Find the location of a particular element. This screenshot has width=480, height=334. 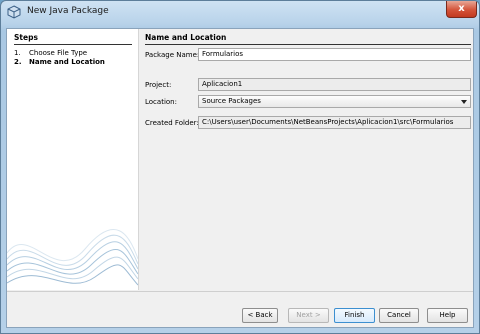

close-icon: x is located at coordinates (461, 8).